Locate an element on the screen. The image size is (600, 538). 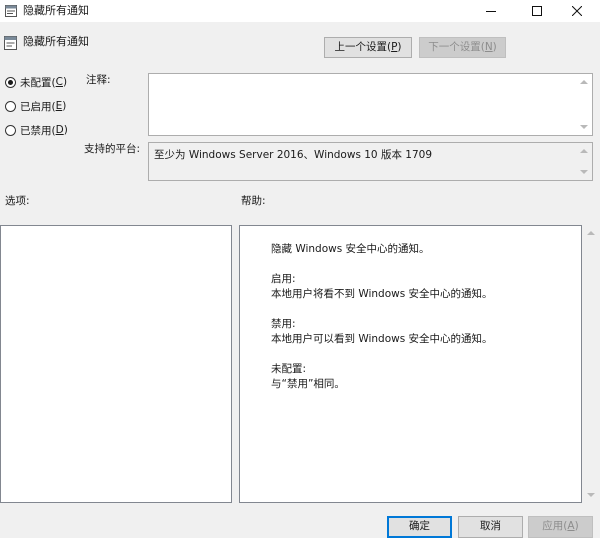
help-label: 帮助: is located at coordinates (253, 201).